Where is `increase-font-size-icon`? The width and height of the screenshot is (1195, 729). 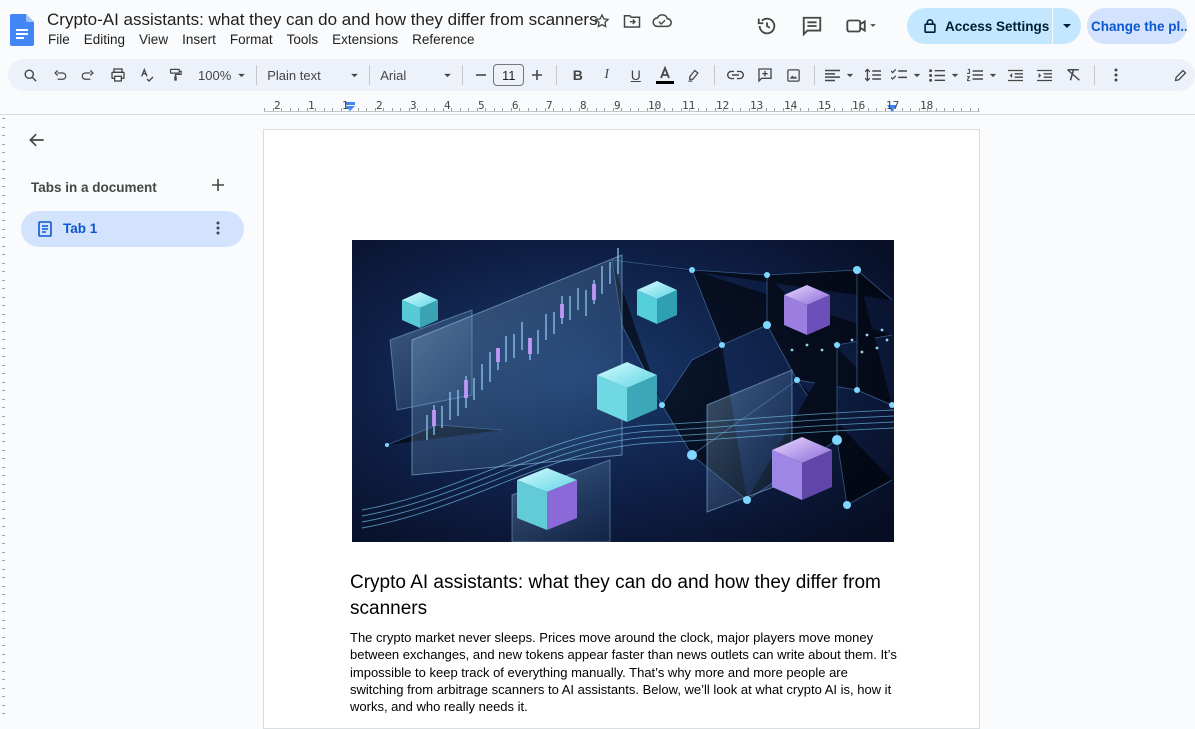
increase-font-size-icon is located at coordinates (537, 75).